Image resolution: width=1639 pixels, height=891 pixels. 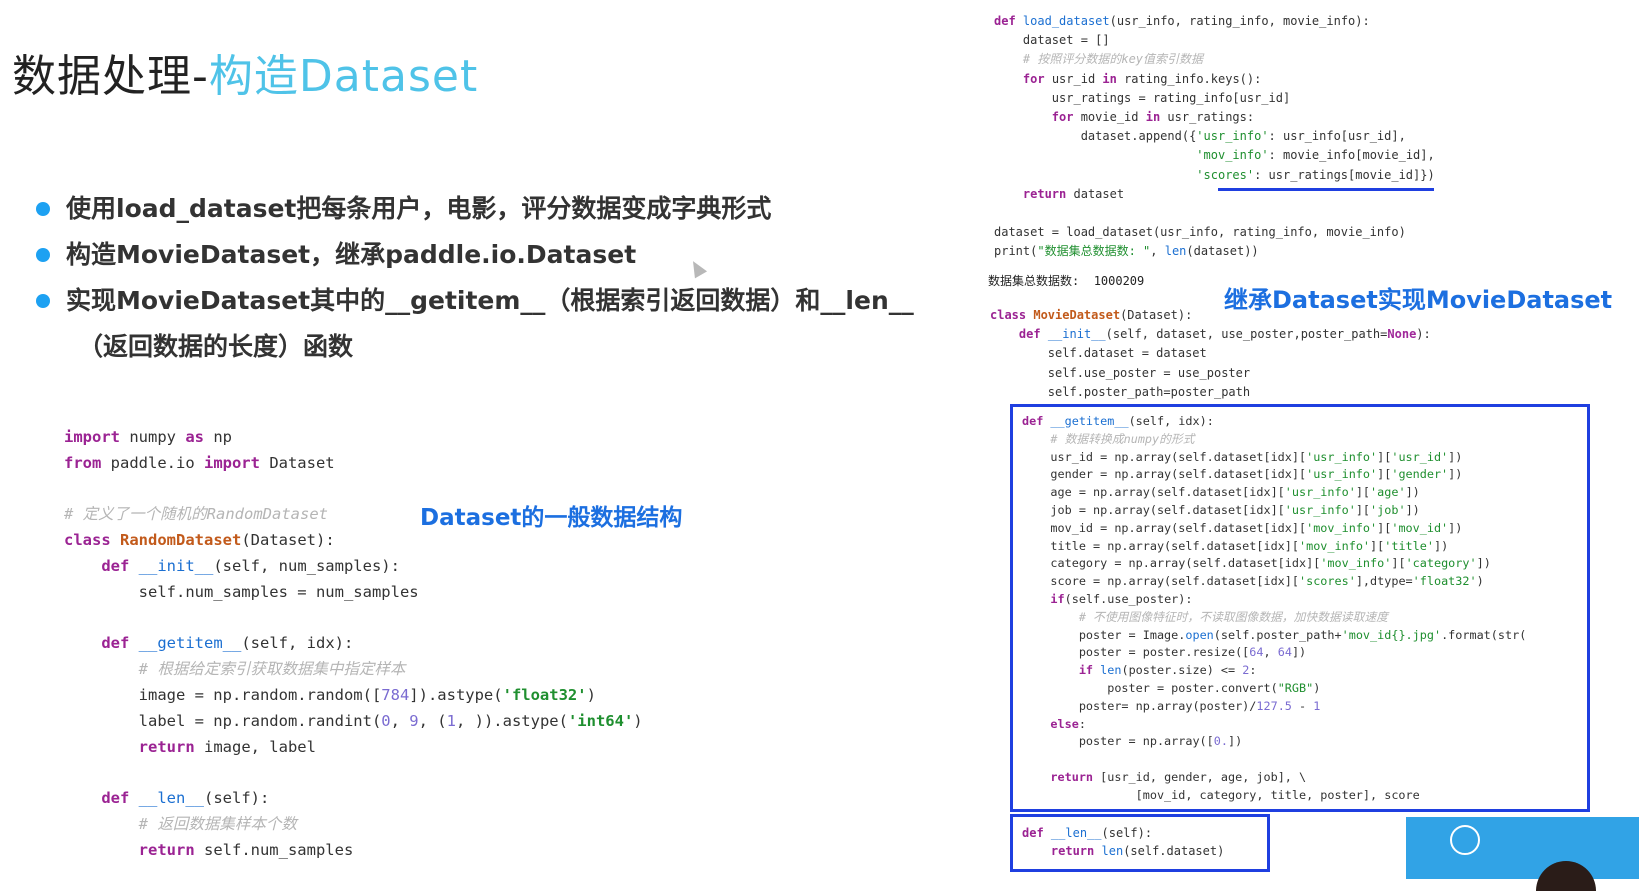 I want to click on title-accent: 构造Dataset, so click(x=343, y=76).